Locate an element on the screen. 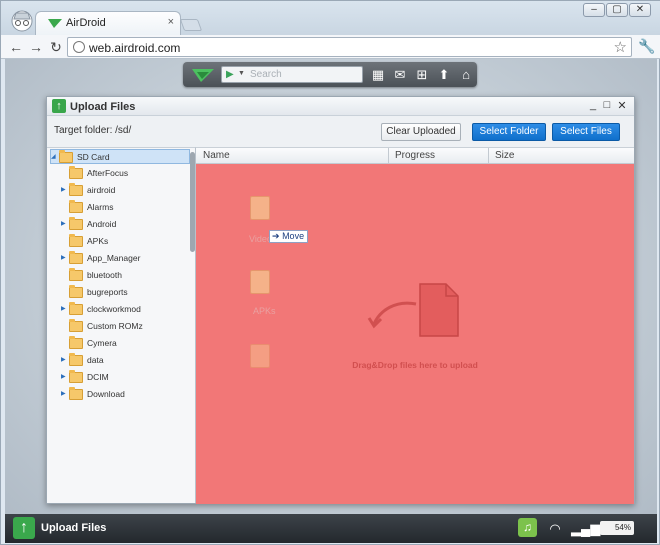 The height and width of the screenshot is (545, 660). list-header: Name Progress Size is located at coordinates (415, 156).